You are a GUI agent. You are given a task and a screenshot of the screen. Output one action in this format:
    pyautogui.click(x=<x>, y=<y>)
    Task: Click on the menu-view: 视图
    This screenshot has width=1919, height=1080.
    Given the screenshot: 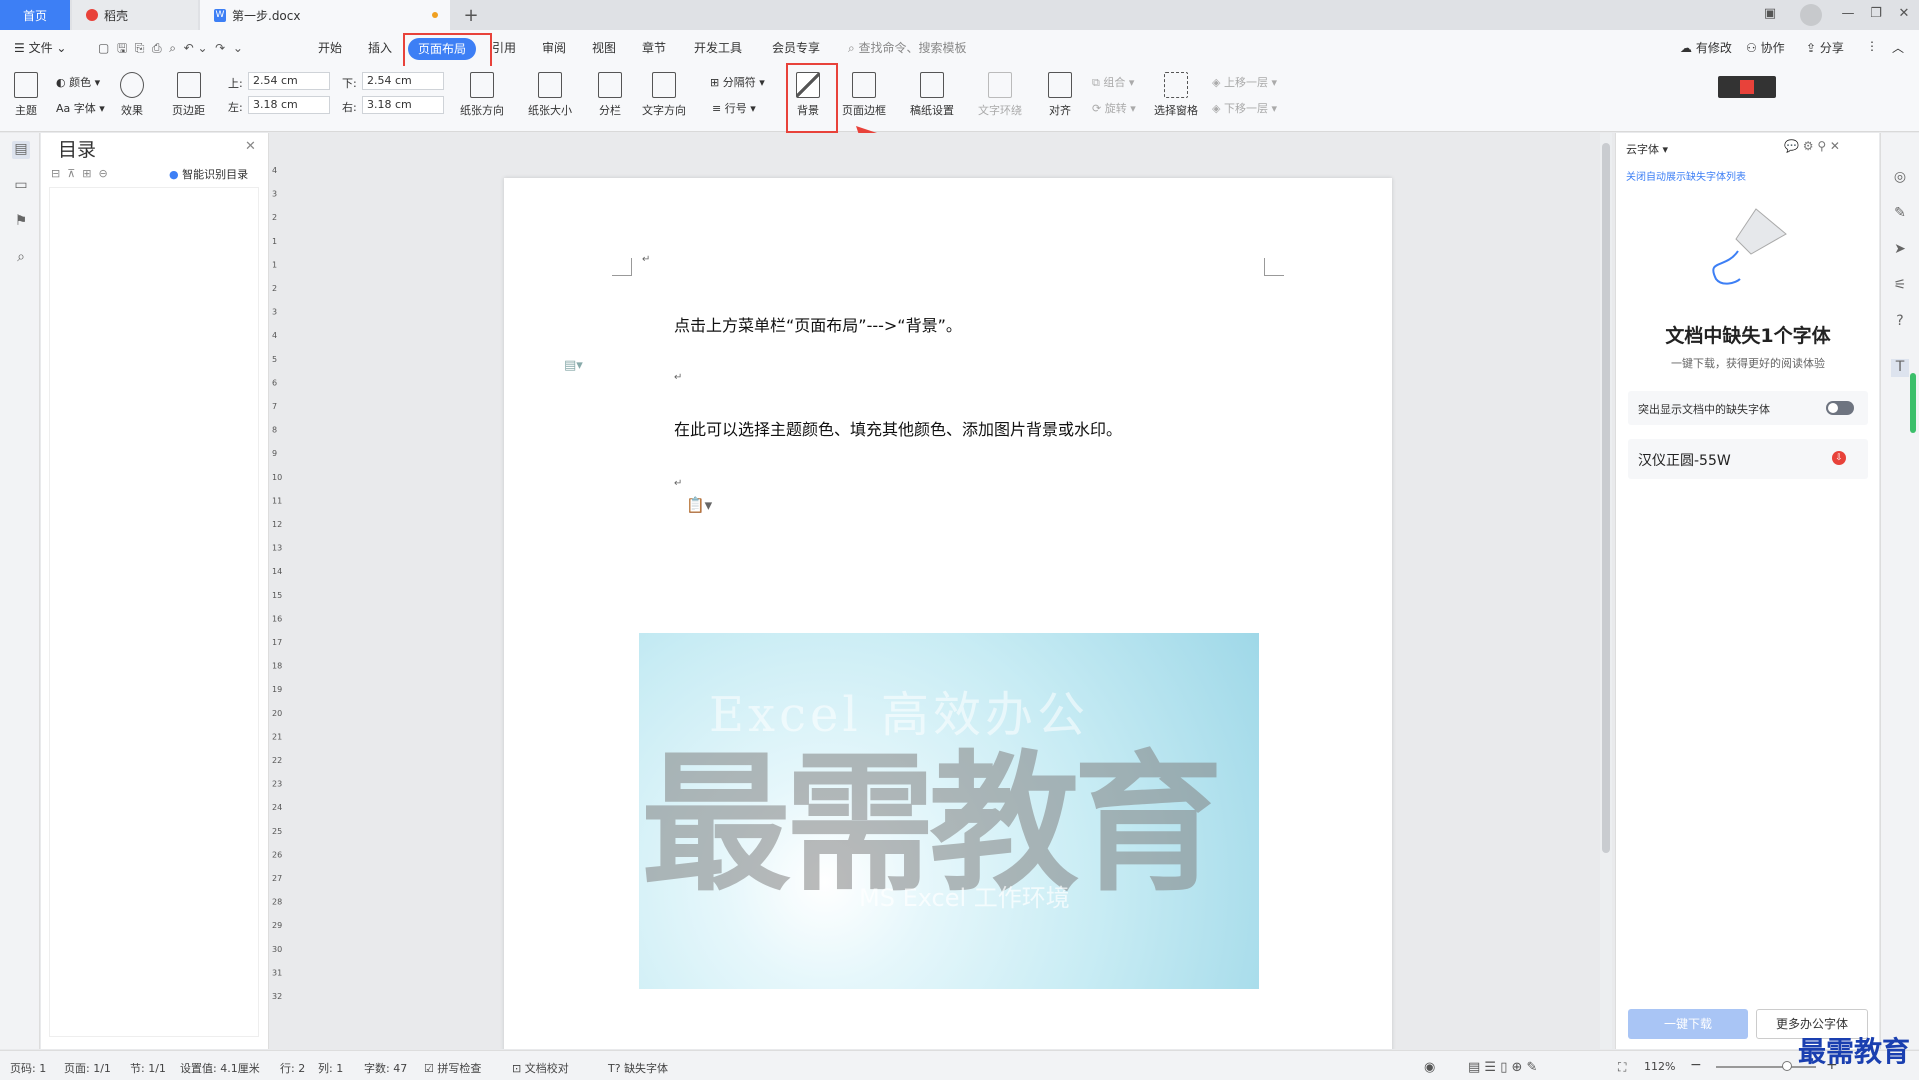 What is the action you would take?
    pyautogui.click(x=604, y=47)
    